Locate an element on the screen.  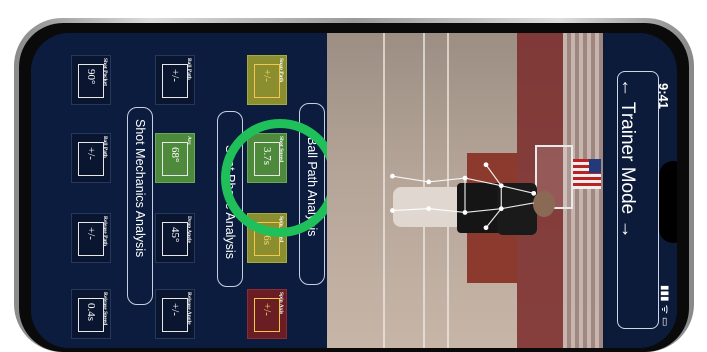
metric-ball-path-2: Ball Path +/- is located at coordinates (175, 80).